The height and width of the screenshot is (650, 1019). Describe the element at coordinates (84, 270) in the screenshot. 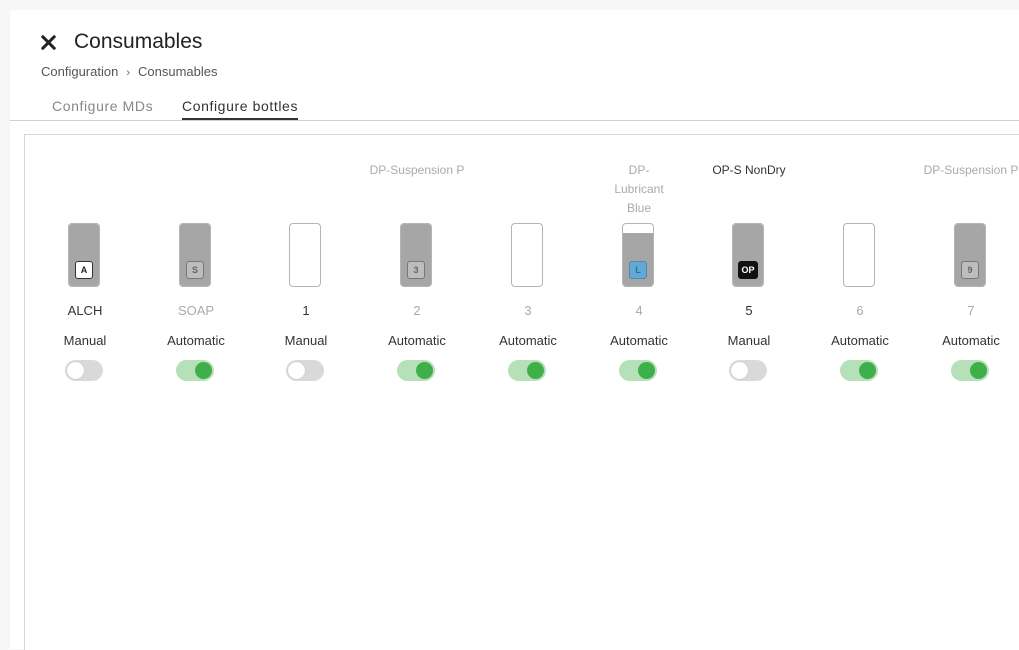

I see `bottle-badge: A` at that location.